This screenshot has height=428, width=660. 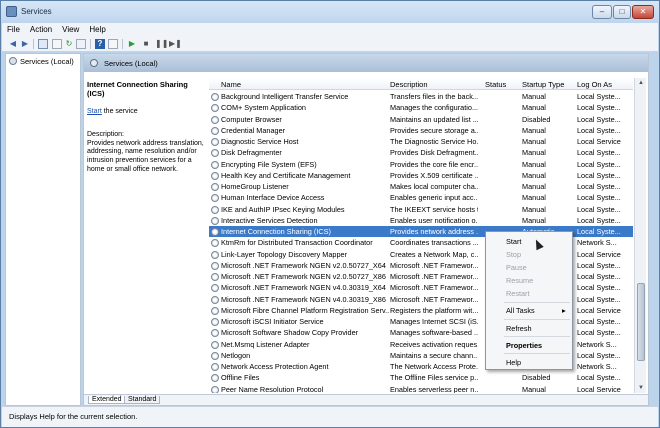 What do you see at coordinates (643, 12) in the screenshot?
I see `close-button: ✕` at bounding box center [643, 12].